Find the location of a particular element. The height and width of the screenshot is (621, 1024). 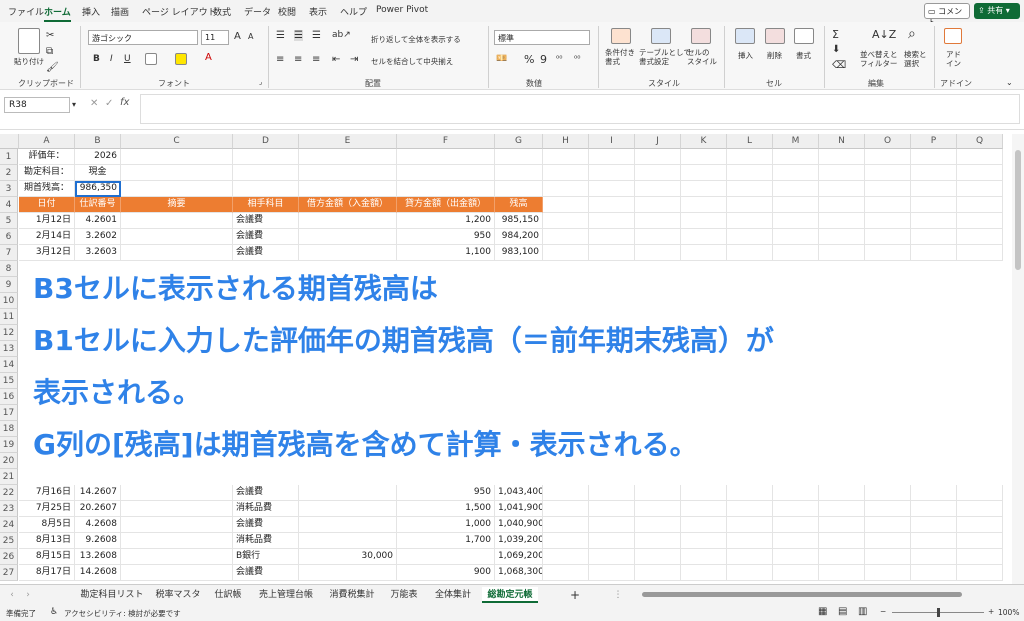

table-header-cell: 借方金額（入金額） is located at coordinates (348, 205).